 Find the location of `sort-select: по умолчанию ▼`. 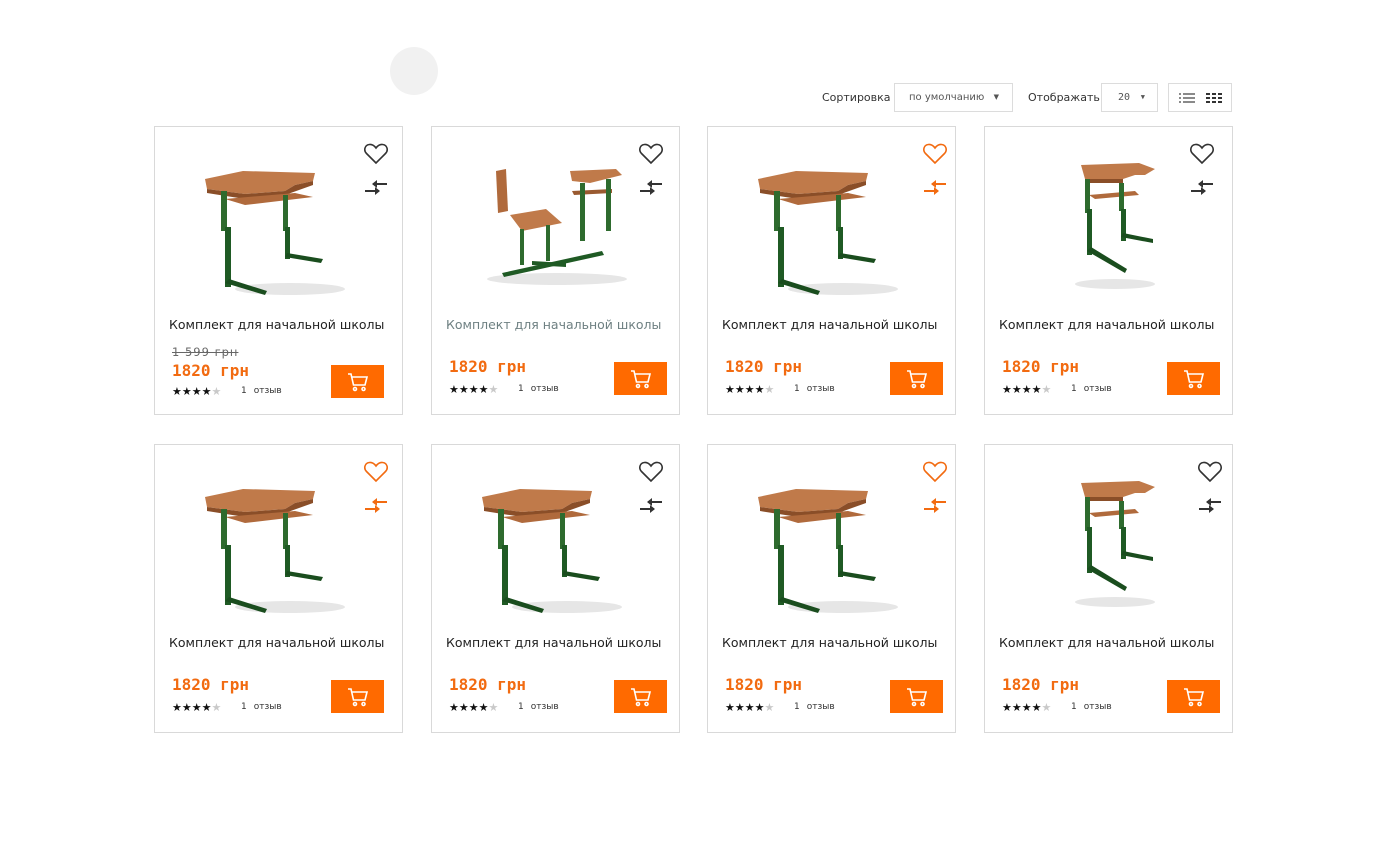

sort-select: по умолчанию ▼ is located at coordinates (953, 97).